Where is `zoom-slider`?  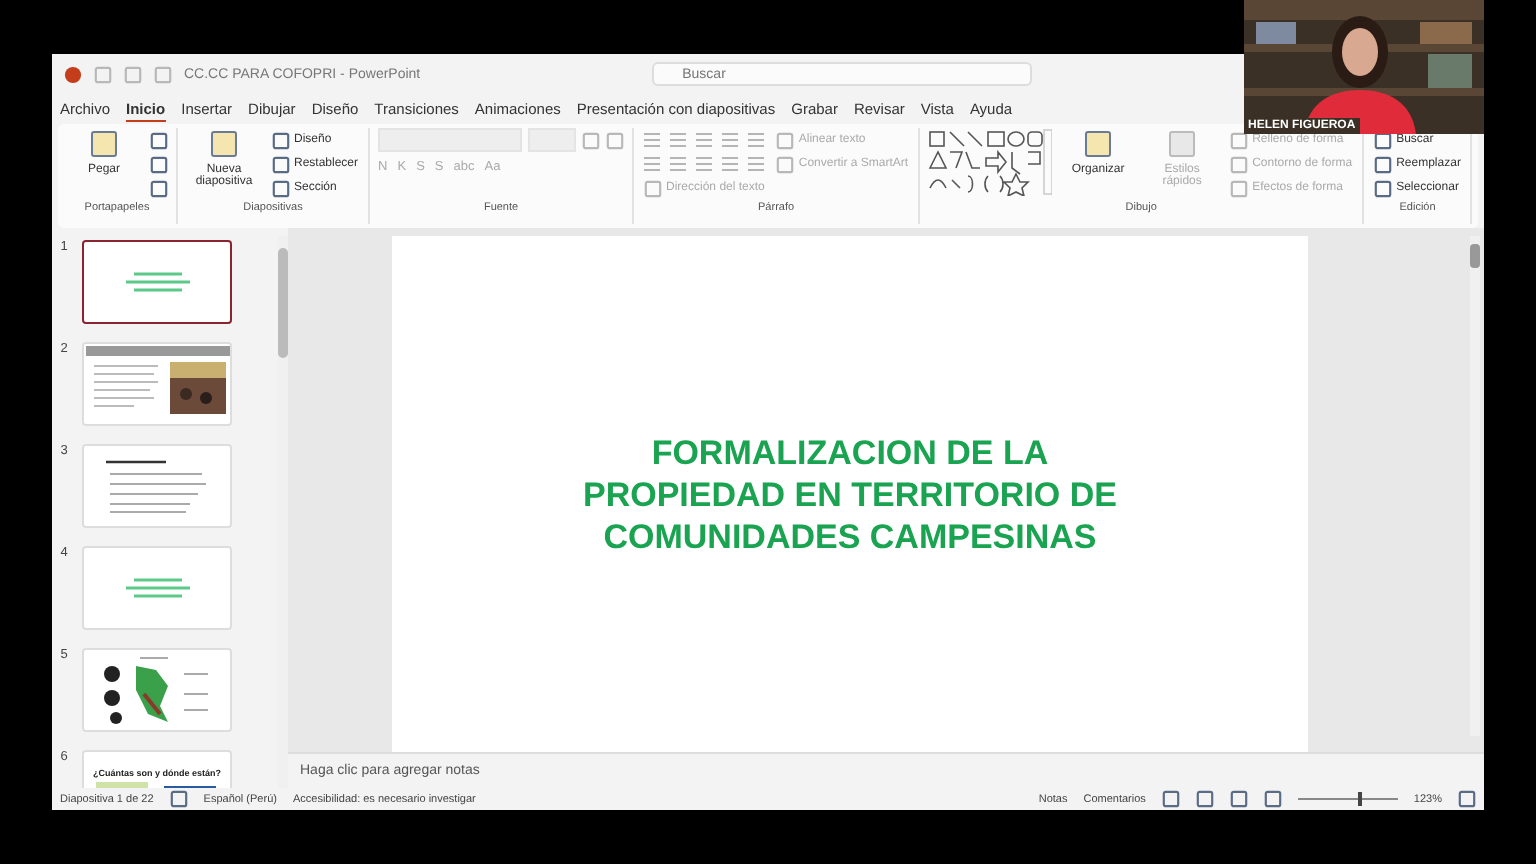
zoom-slider is located at coordinates (1359, 799).